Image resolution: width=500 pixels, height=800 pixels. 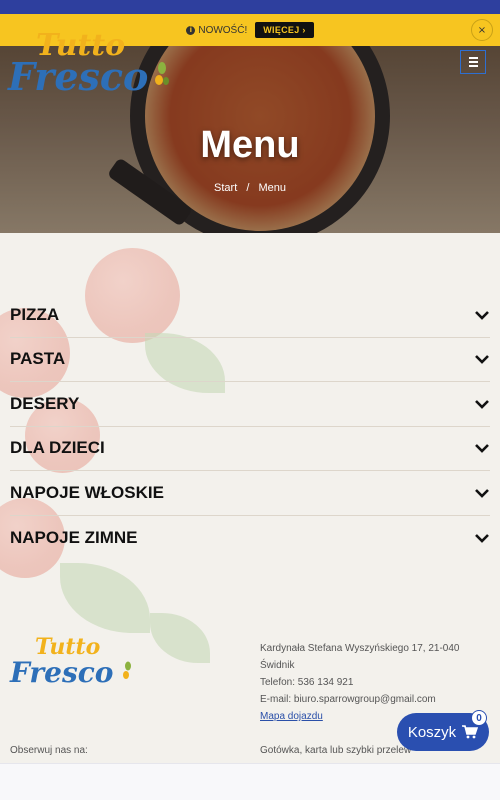 What do you see at coordinates (74, 537) in the screenshot?
I see `category-label: NAPOJE ZIMNE` at bounding box center [74, 537].